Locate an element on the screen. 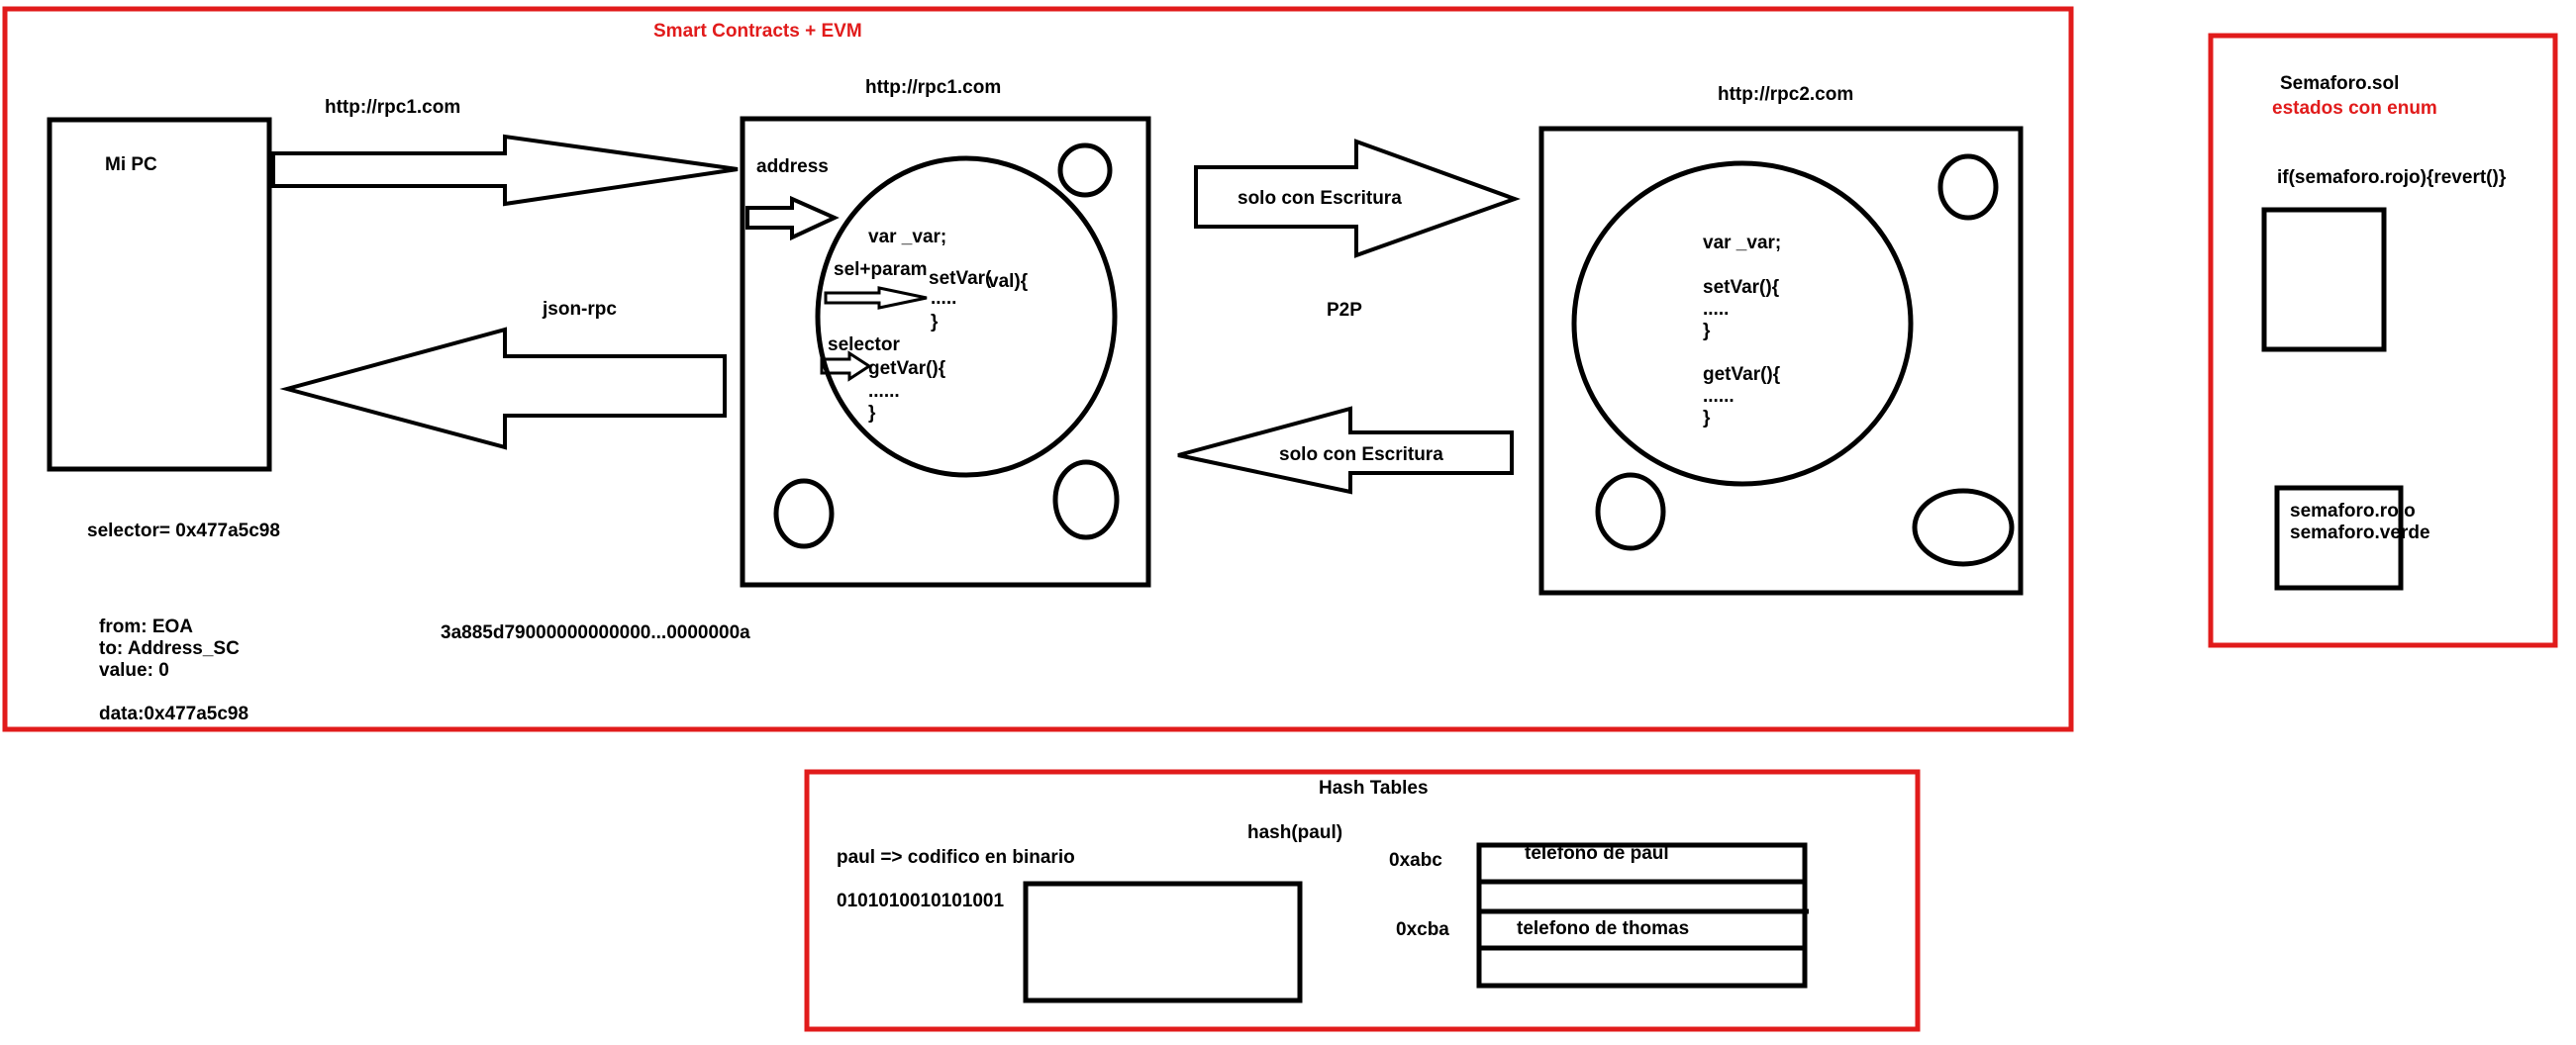 The image size is (2576, 1045). semaforo-box-top is located at coordinates (2324, 279).